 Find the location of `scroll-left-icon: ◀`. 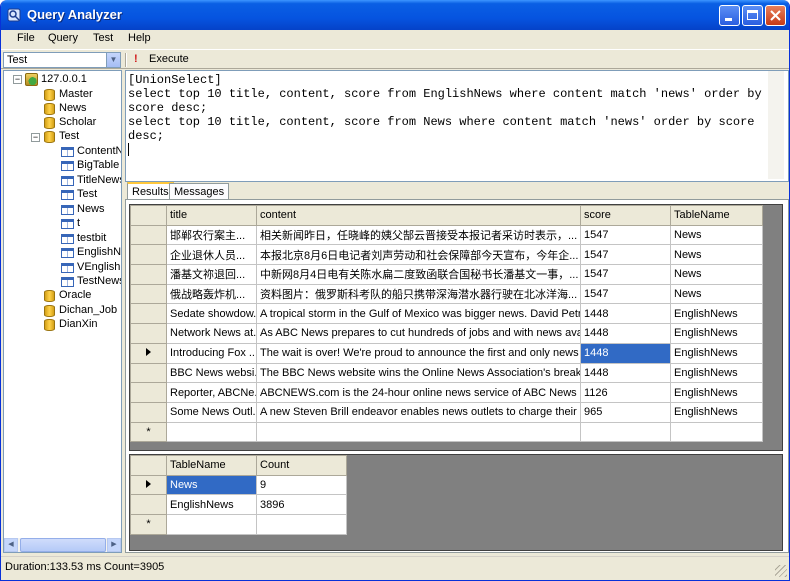

scroll-left-icon: ◀ is located at coordinates (11, 545).